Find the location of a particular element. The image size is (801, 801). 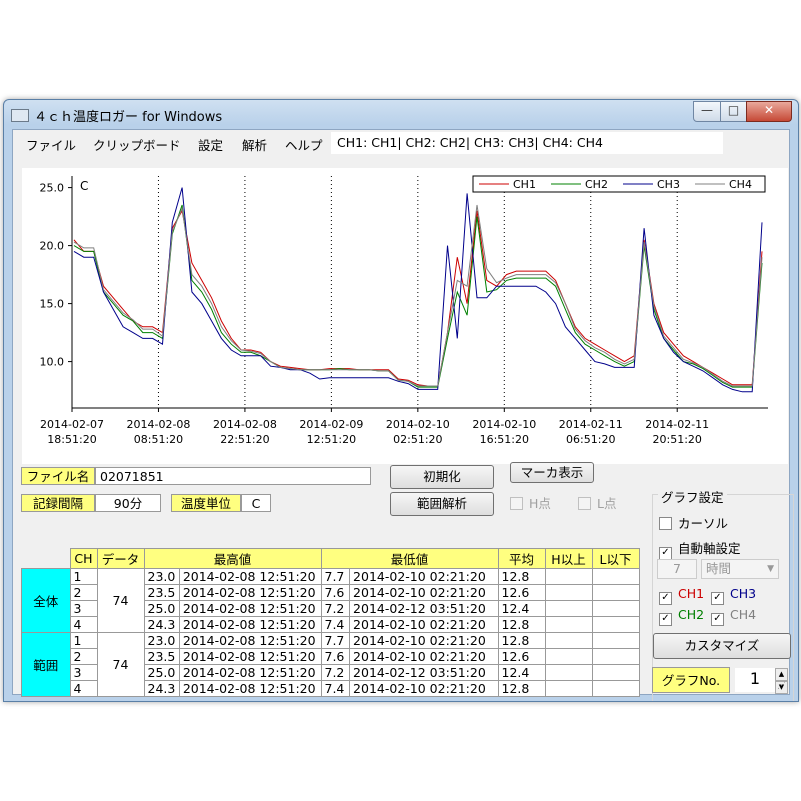

ch3-check-box: ✓ is located at coordinates (717, 598).